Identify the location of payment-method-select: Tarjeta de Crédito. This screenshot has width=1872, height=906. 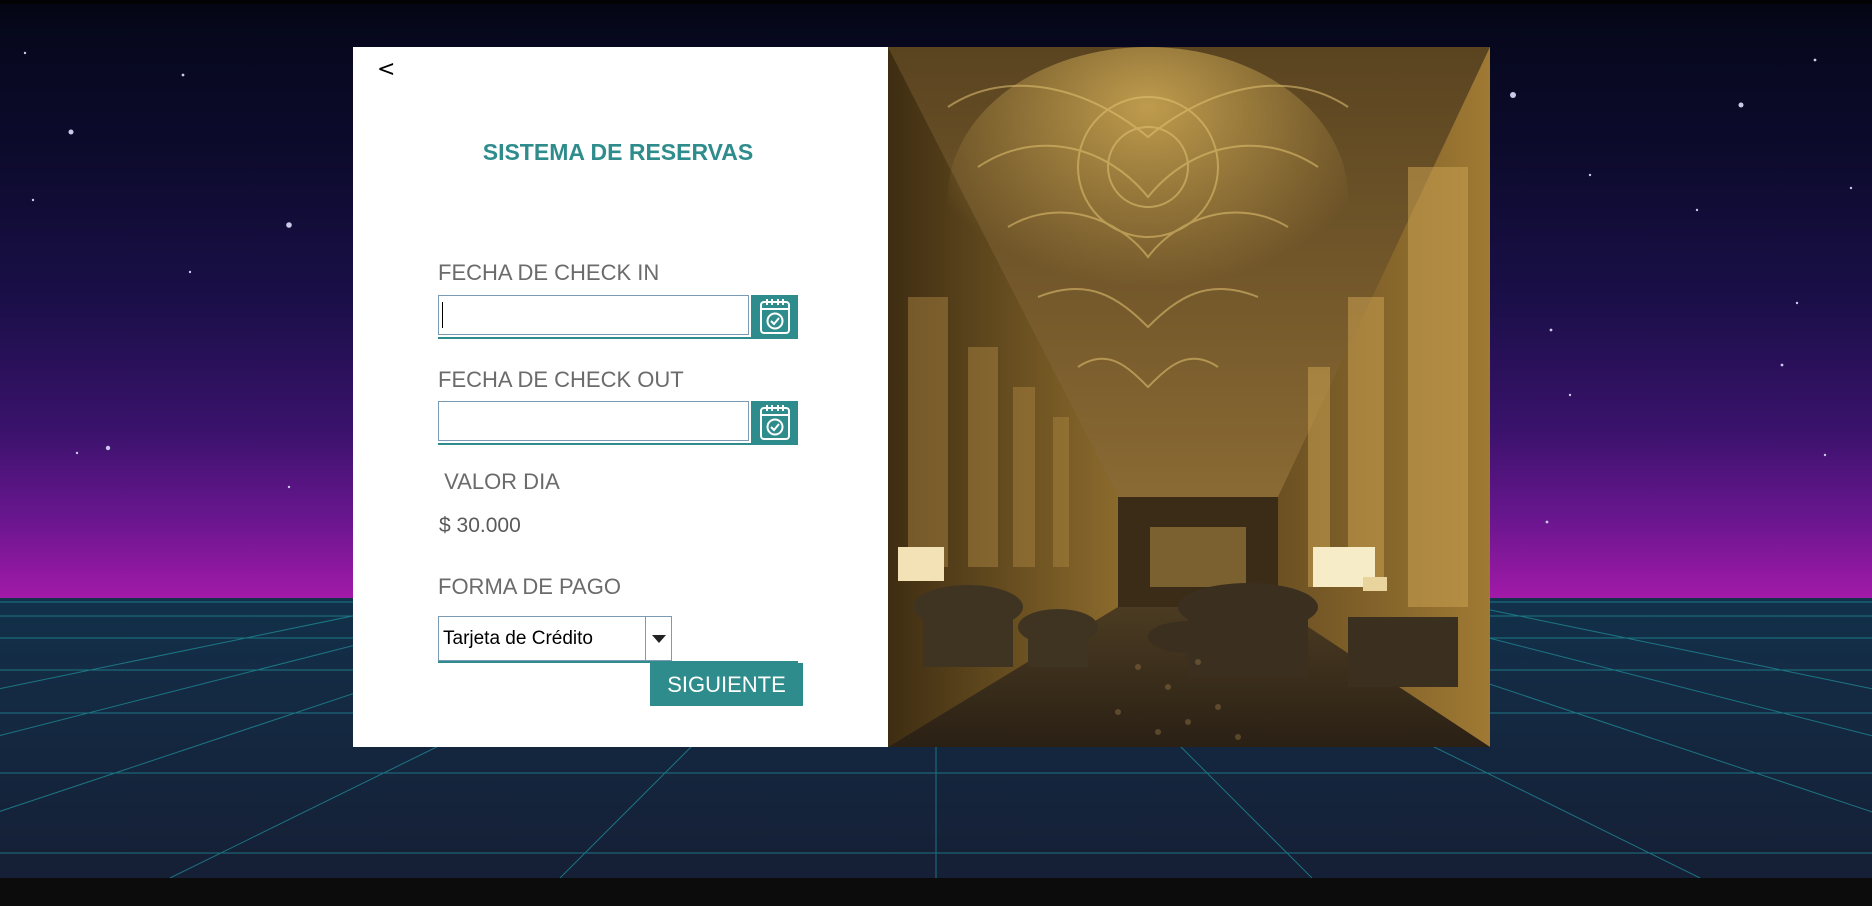
(555, 638).